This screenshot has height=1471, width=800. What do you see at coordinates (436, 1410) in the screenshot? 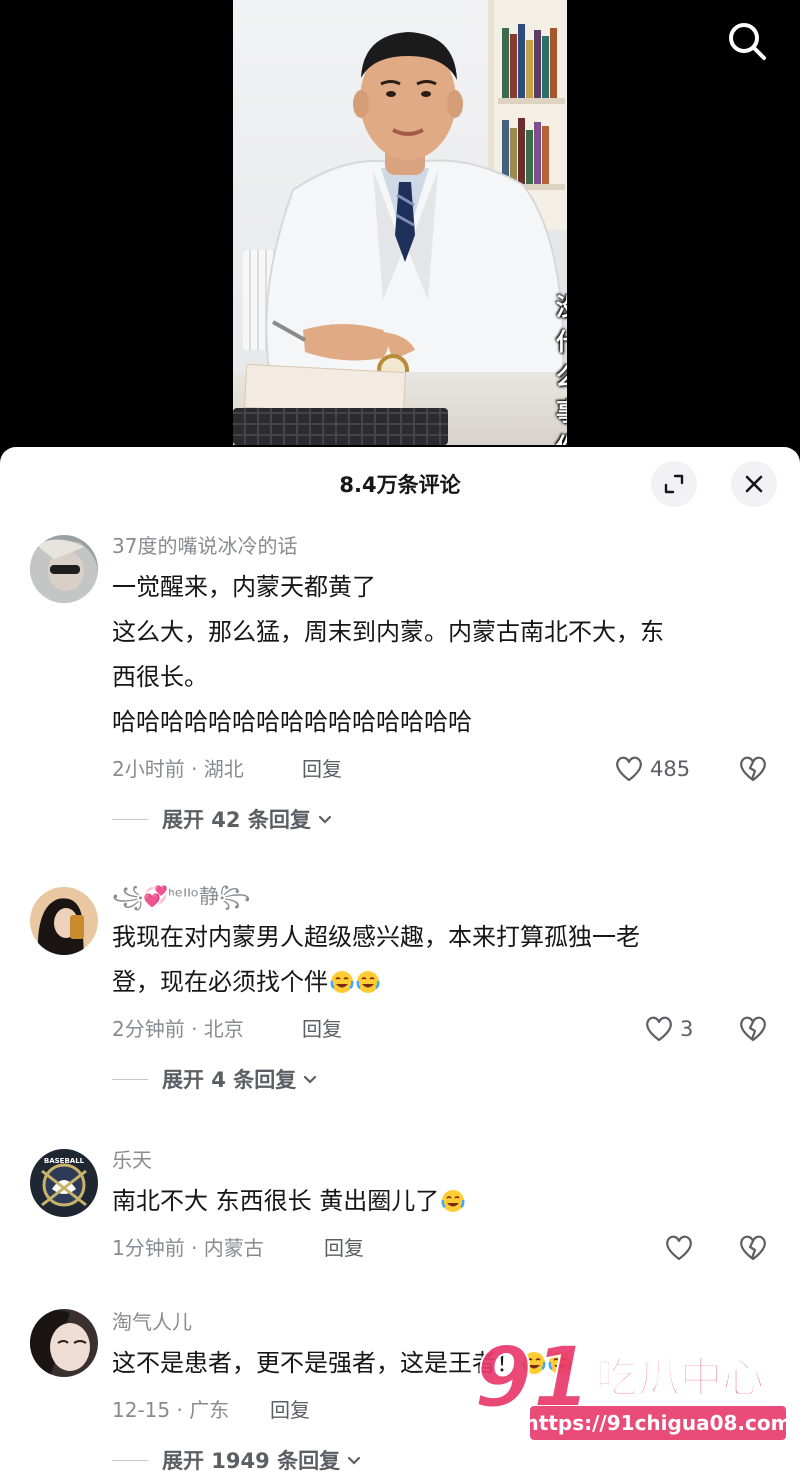
I see `comment-meta: 12-15 · 广东 回复` at bounding box center [436, 1410].